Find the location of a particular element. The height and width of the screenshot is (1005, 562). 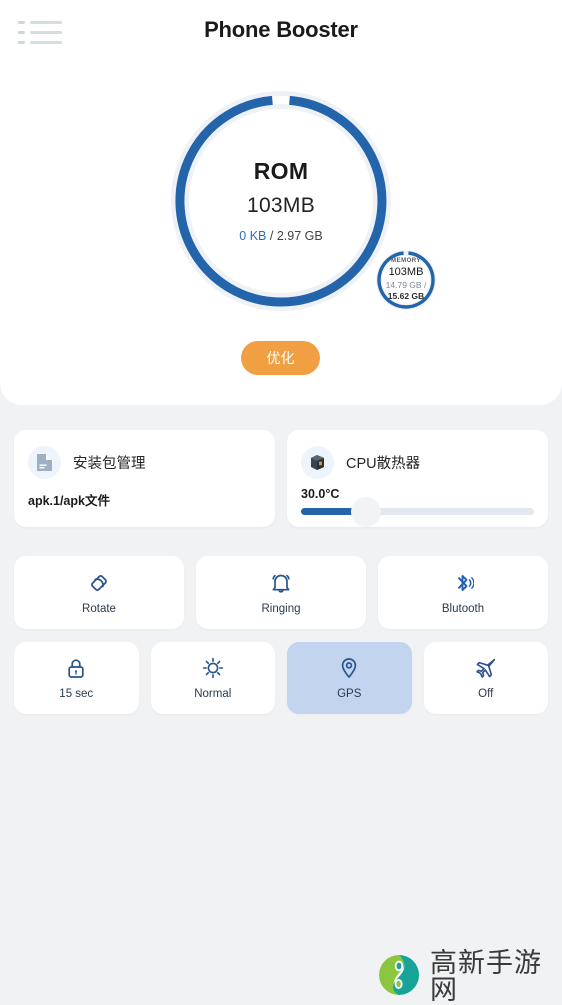

optimize-button: 优化 is located at coordinates (280, 358).